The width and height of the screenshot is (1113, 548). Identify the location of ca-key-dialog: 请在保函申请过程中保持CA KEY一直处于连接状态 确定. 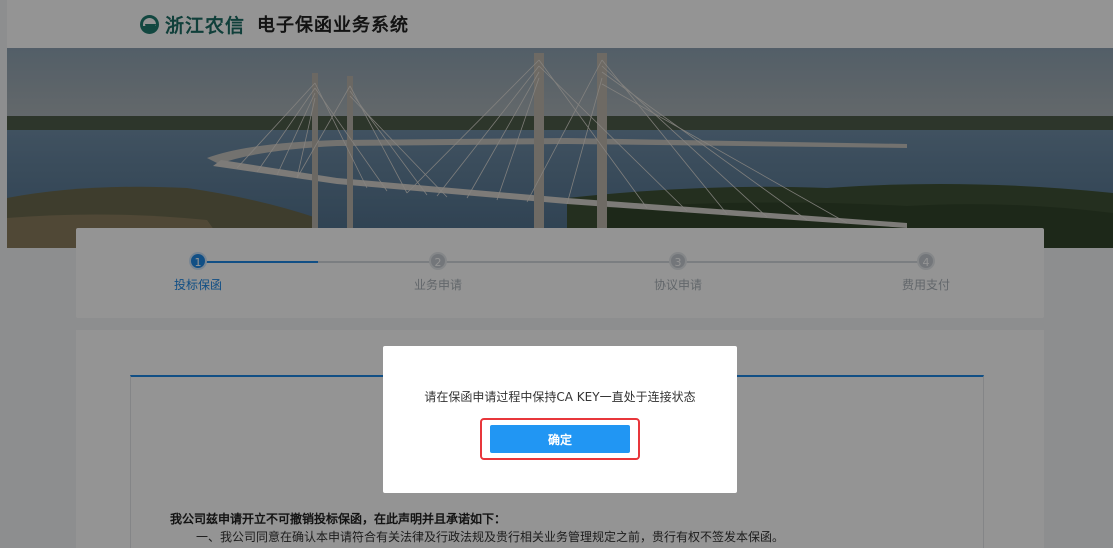
(560, 419).